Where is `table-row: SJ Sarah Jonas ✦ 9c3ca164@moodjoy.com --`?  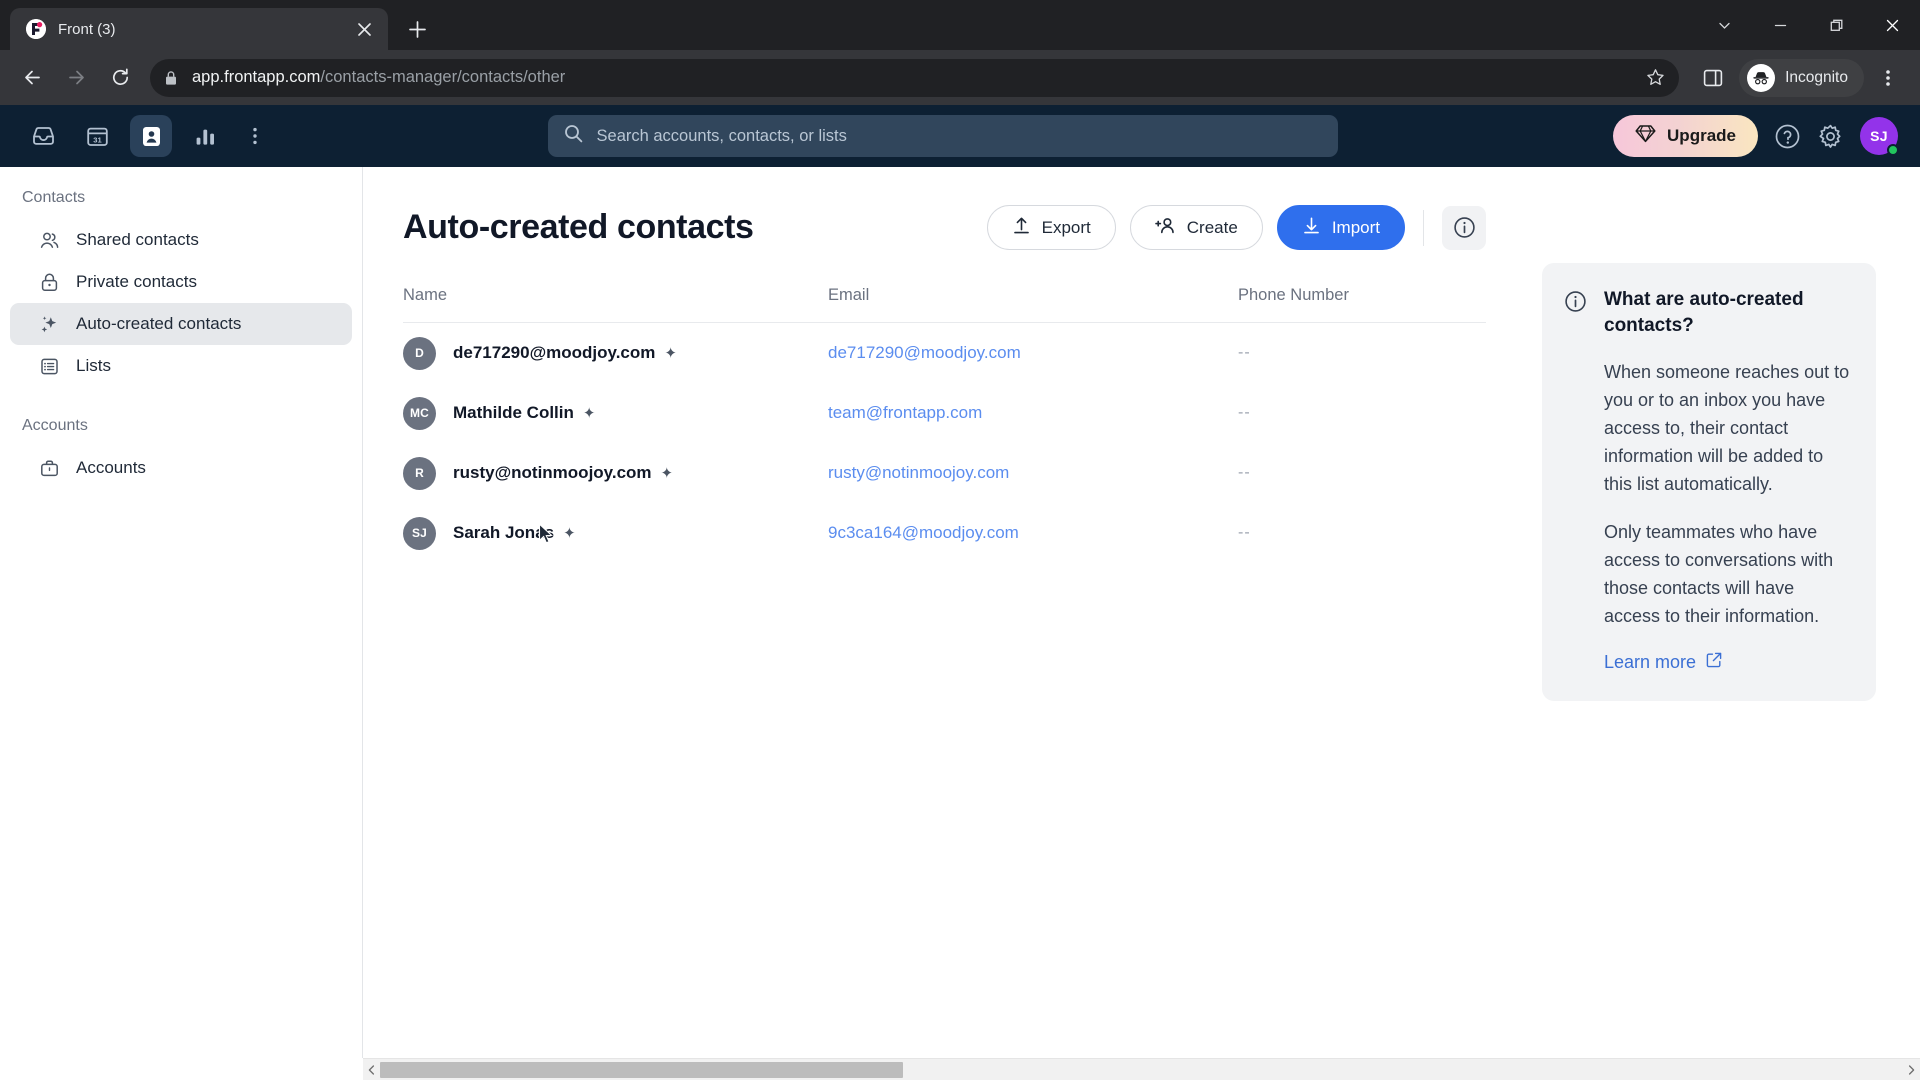
table-row: SJ Sarah Jonas ✦ 9c3ca164@moodjoy.com -- is located at coordinates (944, 533).